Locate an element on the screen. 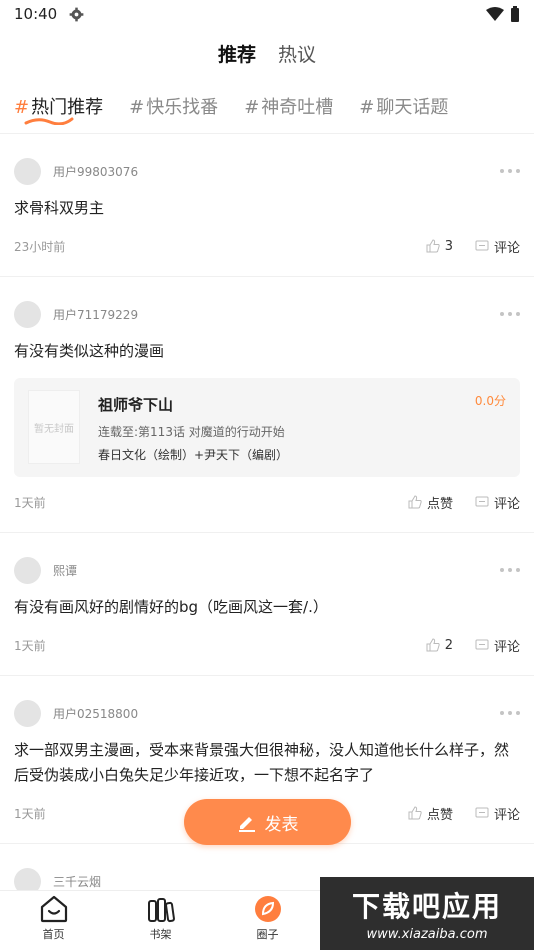 This screenshot has width=534, height=950. book-title: 祖师爷下山 is located at coordinates (136, 405).